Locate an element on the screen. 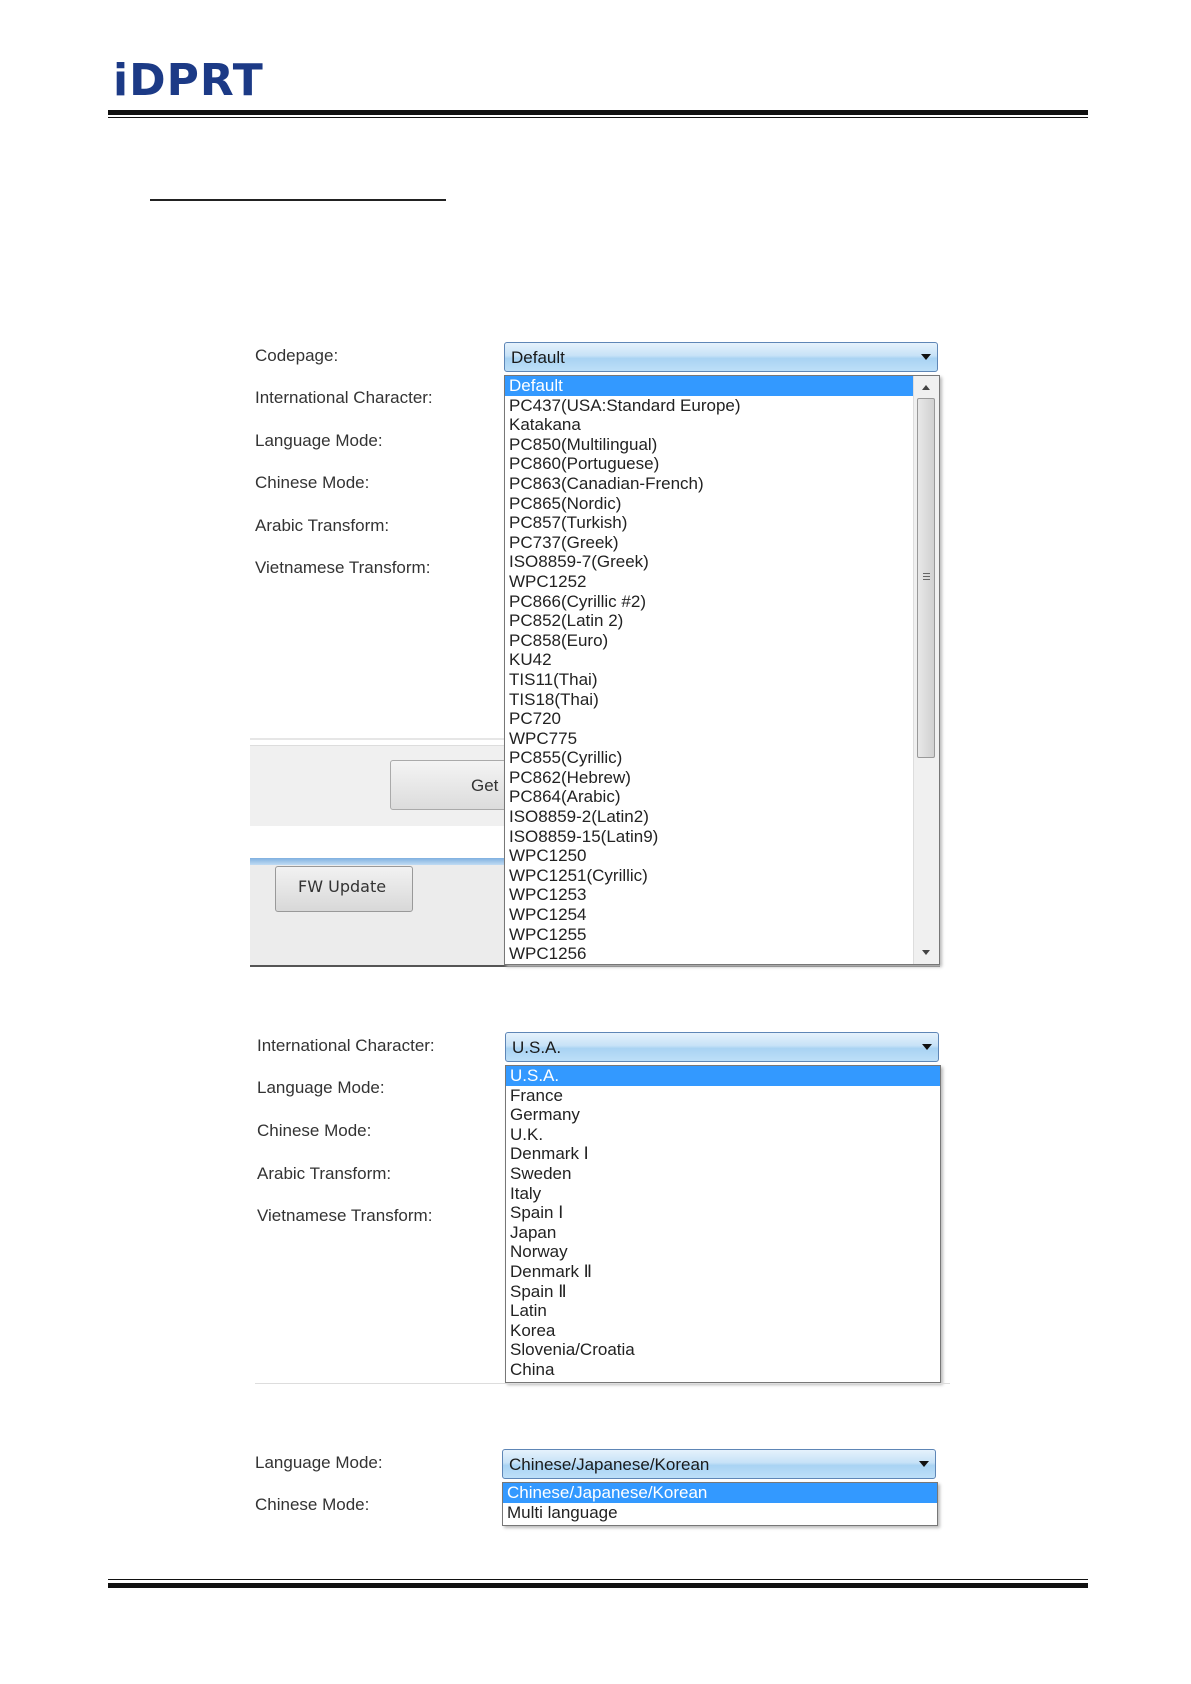  dropdown-option: WPC1253 is located at coordinates (709, 895).